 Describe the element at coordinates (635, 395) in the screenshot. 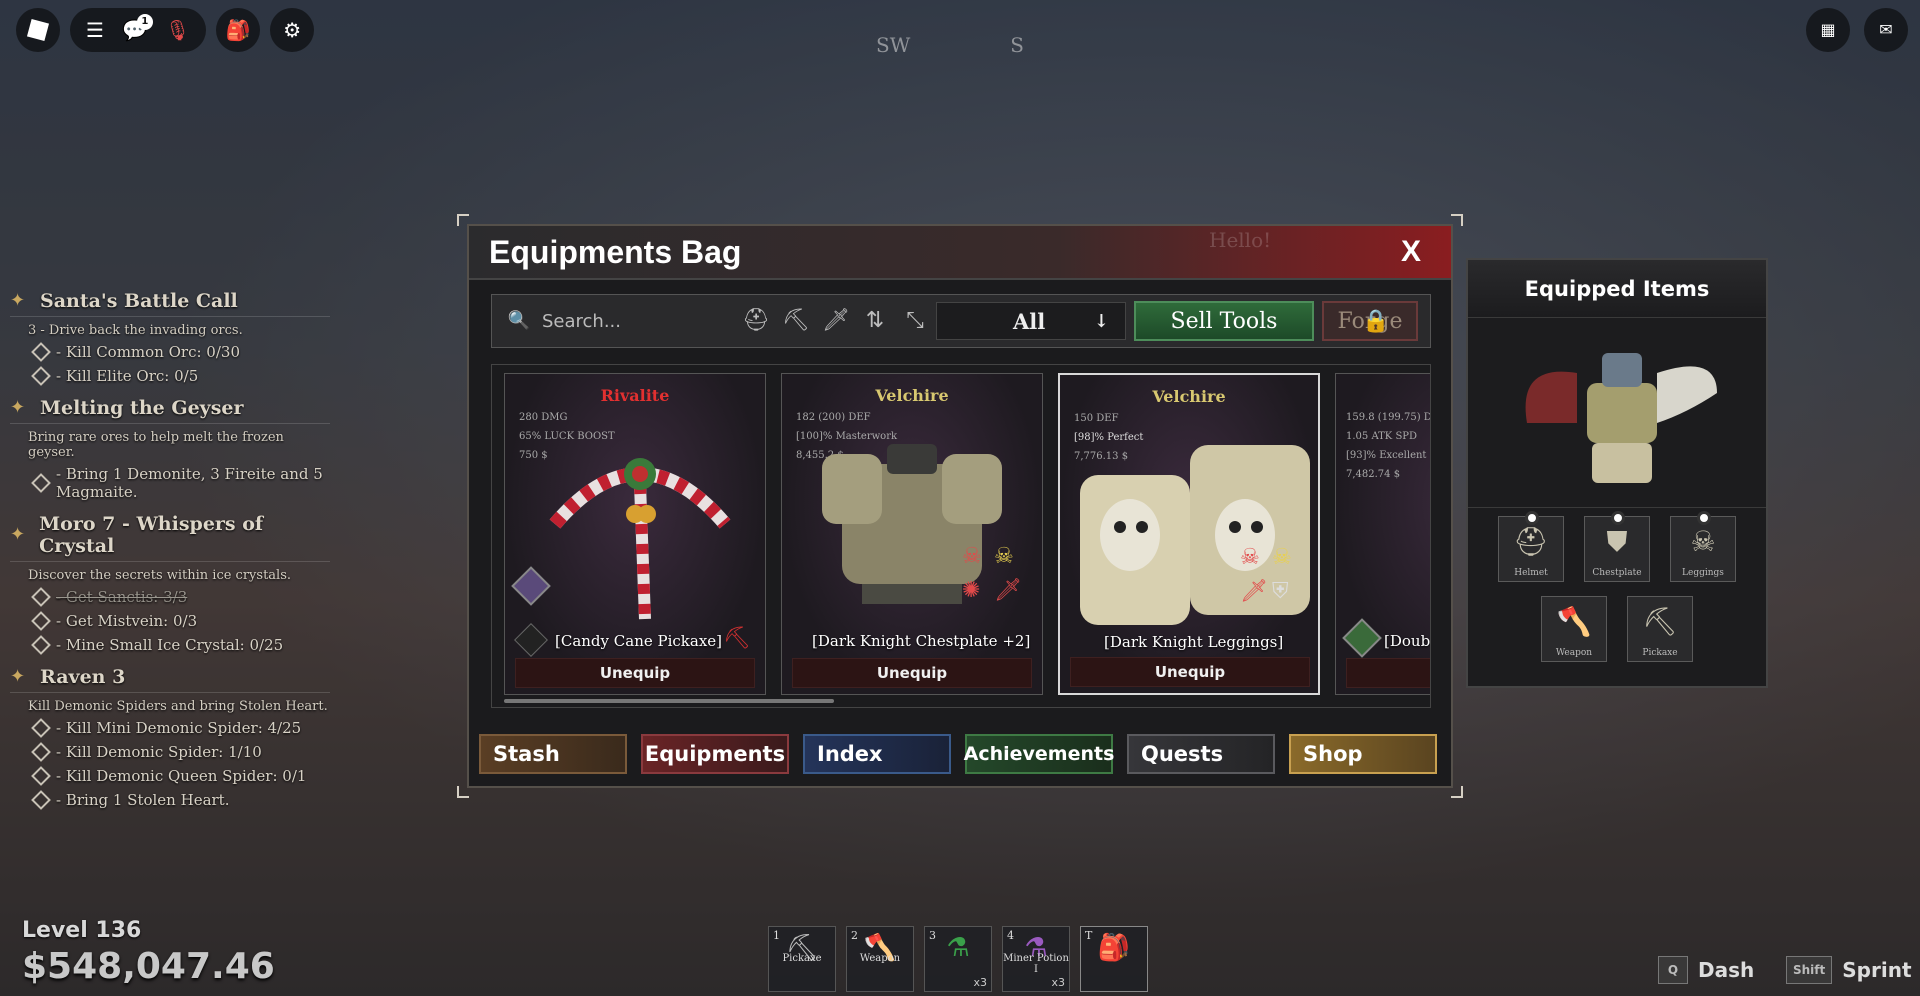

I see `item-rarity: Rivalite` at that location.